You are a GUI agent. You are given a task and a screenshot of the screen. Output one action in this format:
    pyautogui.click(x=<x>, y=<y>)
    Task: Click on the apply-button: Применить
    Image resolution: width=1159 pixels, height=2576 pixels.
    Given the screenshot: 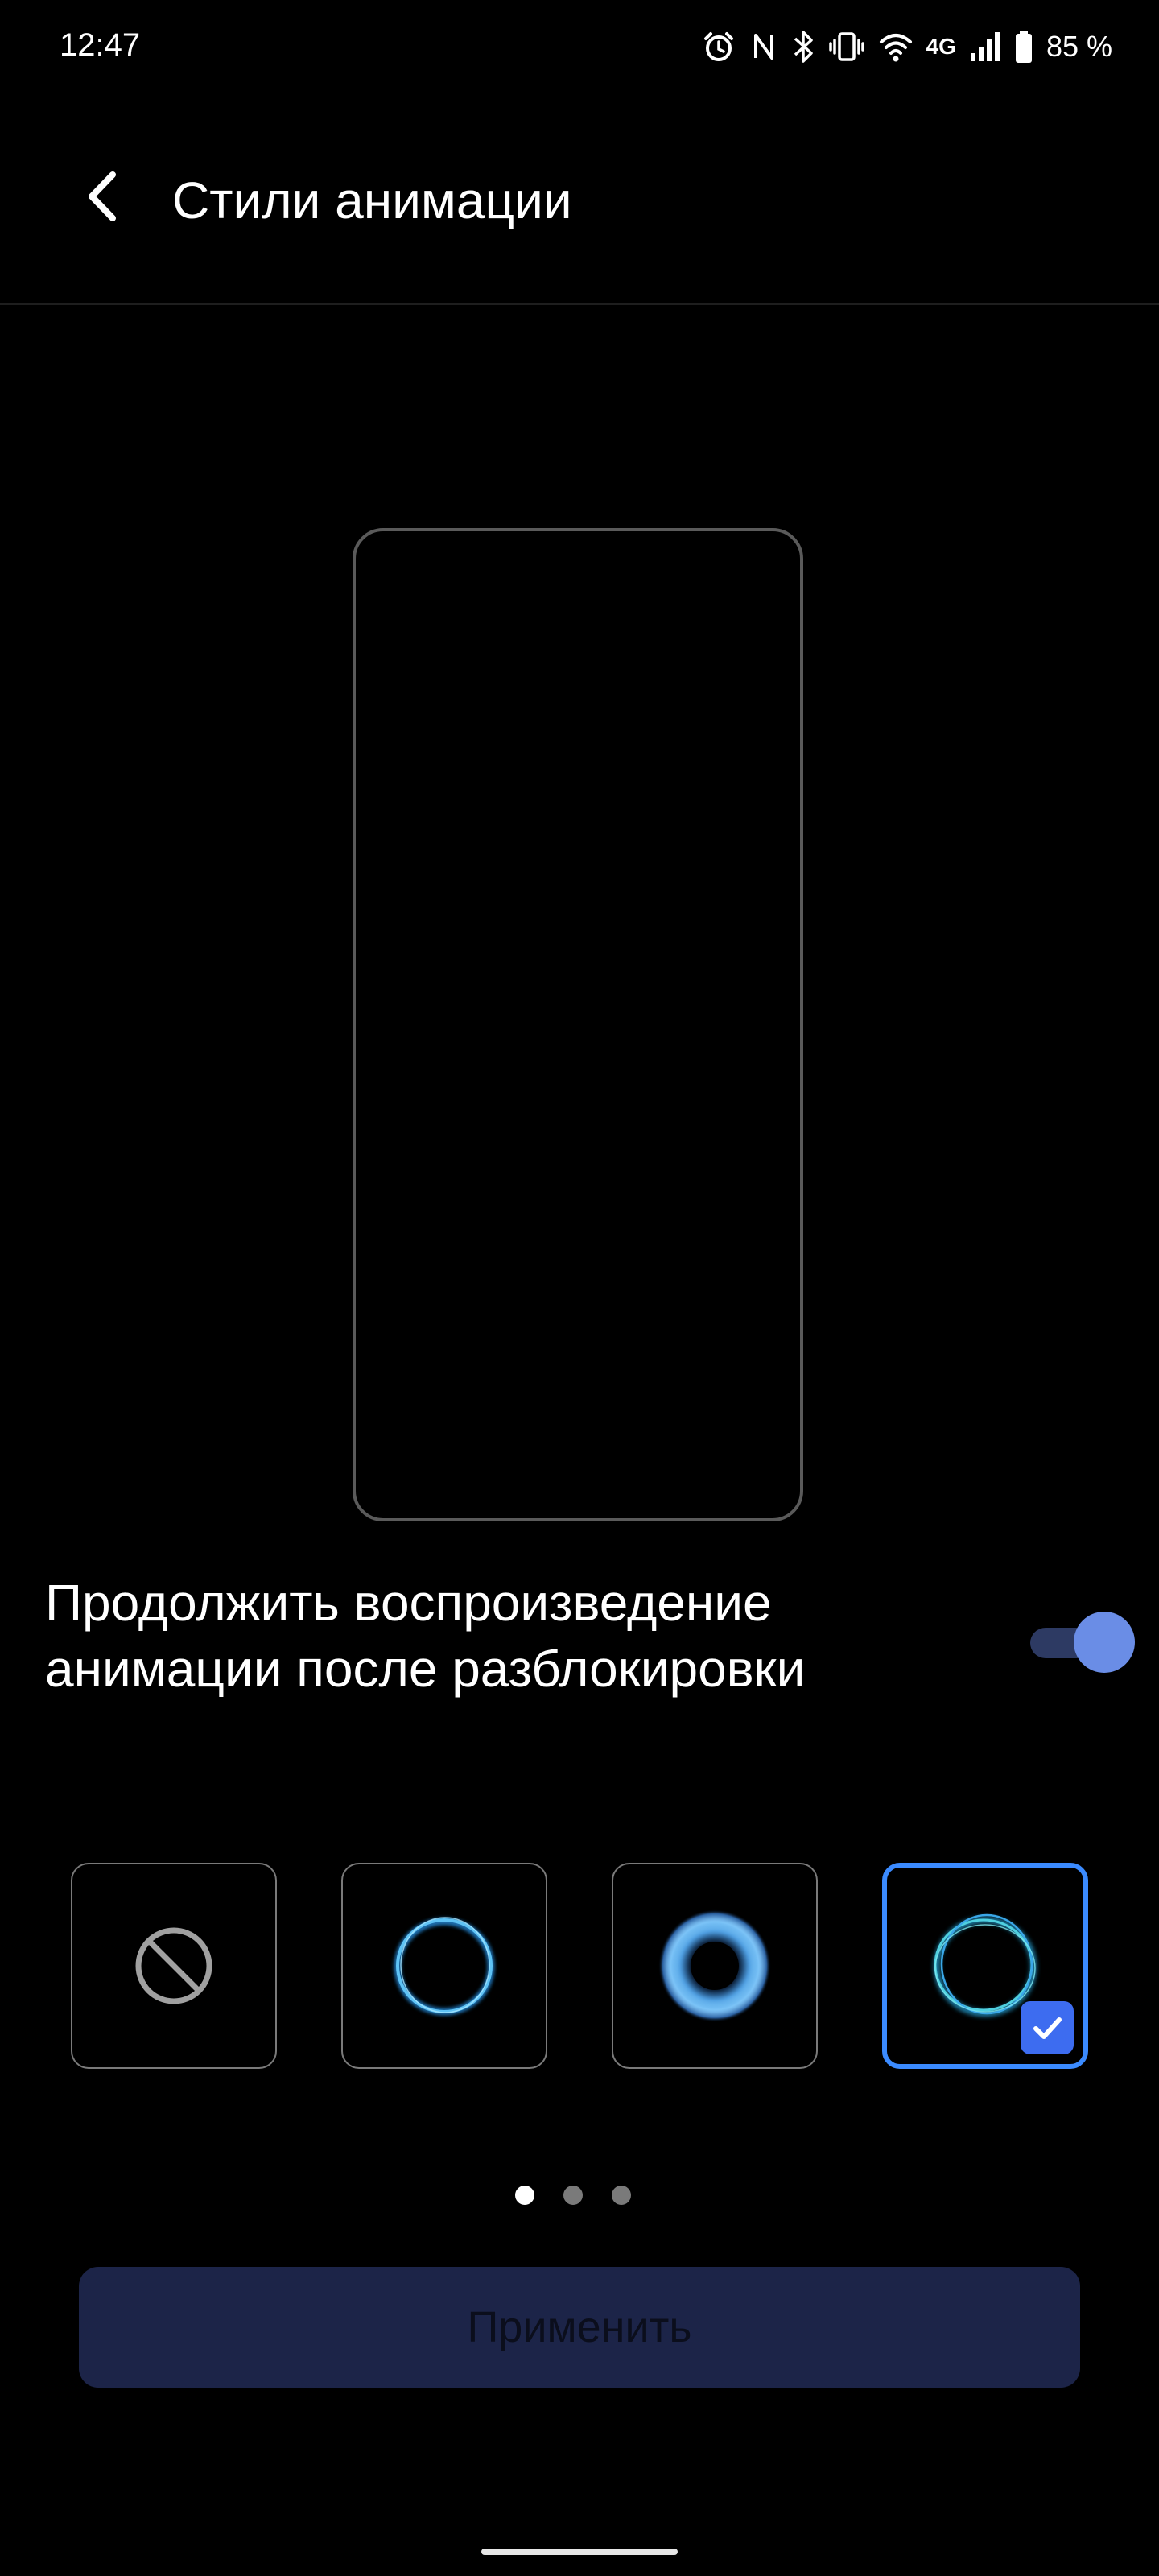 What is the action you would take?
    pyautogui.click(x=579, y=2327)
    